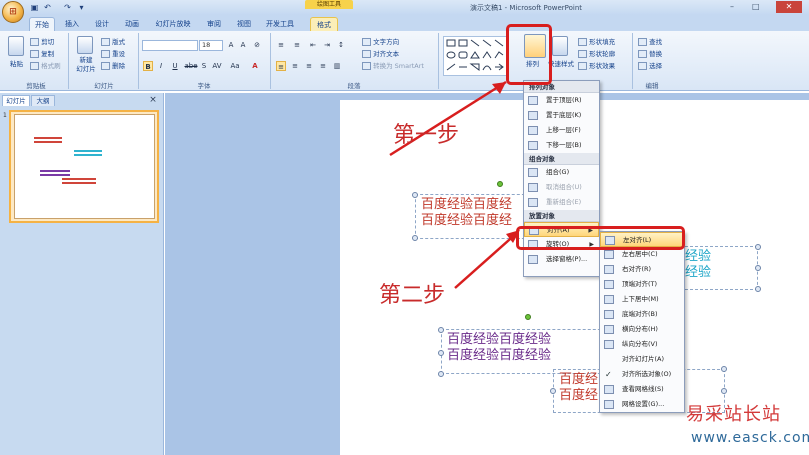  What do you see at coordinates (596, 41) in the screenshot?
I see `shape-fill-button: 形状填充` at bounding box center [596, 41].